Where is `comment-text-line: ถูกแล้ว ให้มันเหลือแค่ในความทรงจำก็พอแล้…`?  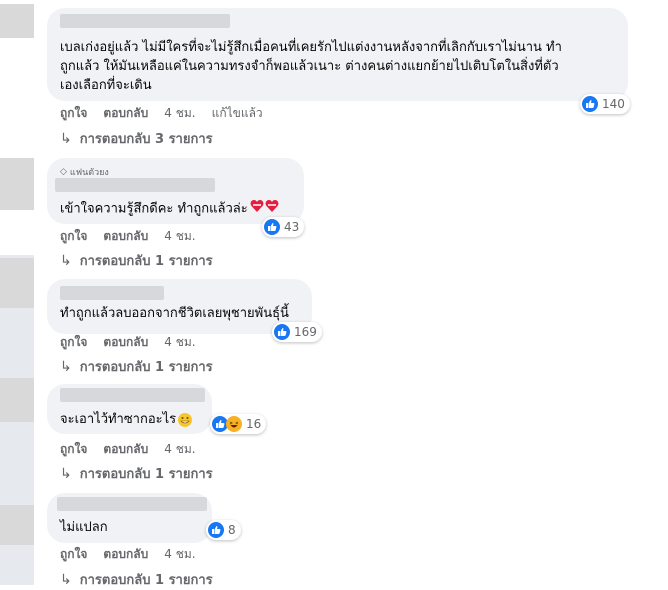
comment-text-line: ถูกแล้ว ให้มันเหลือแค่ในความทรงจำก็พอแล้… is located at coordinates (309, 66).